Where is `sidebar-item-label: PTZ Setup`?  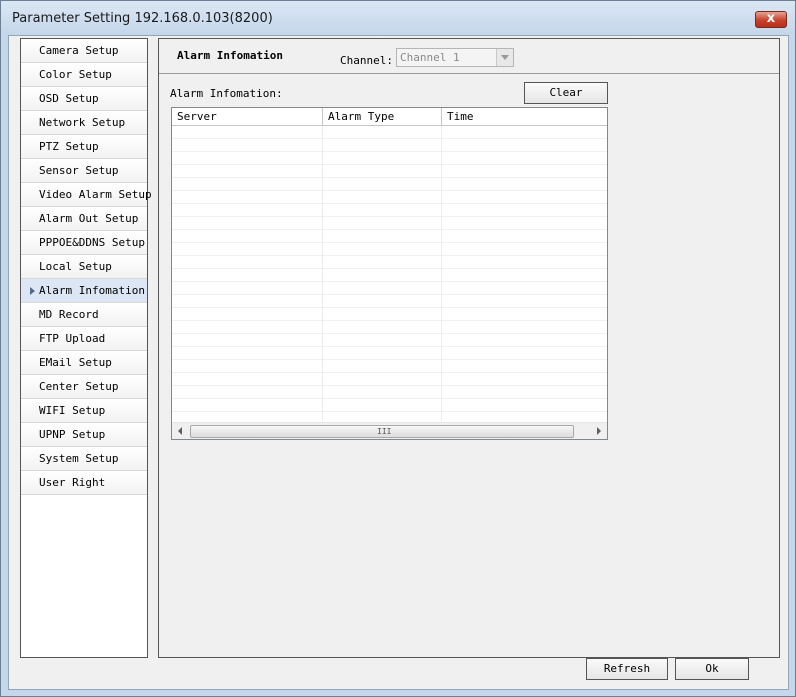
sidebar-item-label: PTZ Setup is located at coordinates (69, 146).